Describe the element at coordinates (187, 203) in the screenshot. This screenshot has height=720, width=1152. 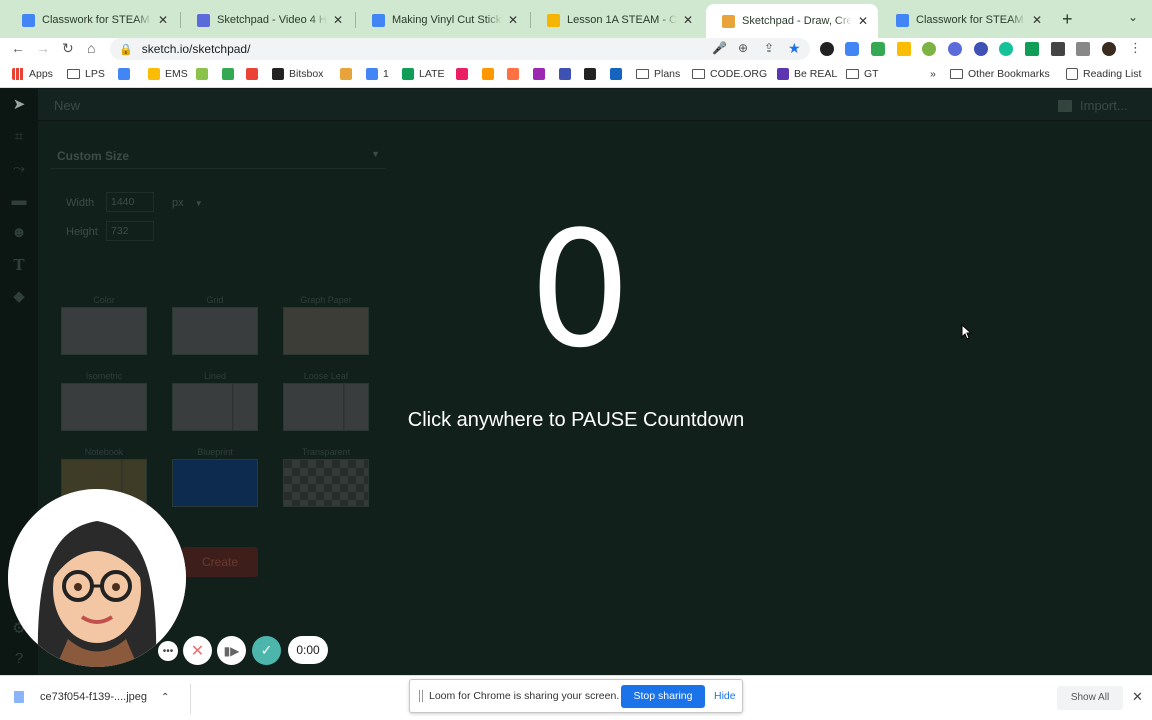
I see `unit-select: px ▼` at that location.